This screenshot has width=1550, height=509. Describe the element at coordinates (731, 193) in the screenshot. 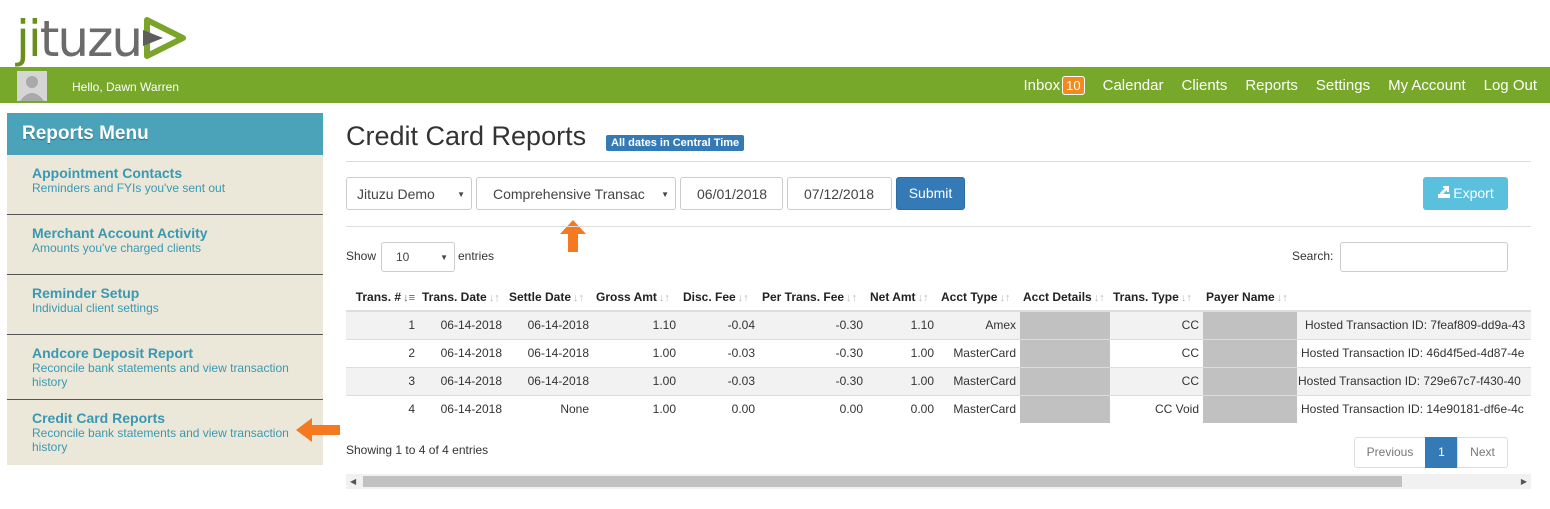

I see `start-date-input: 06/01/2018` at that location.